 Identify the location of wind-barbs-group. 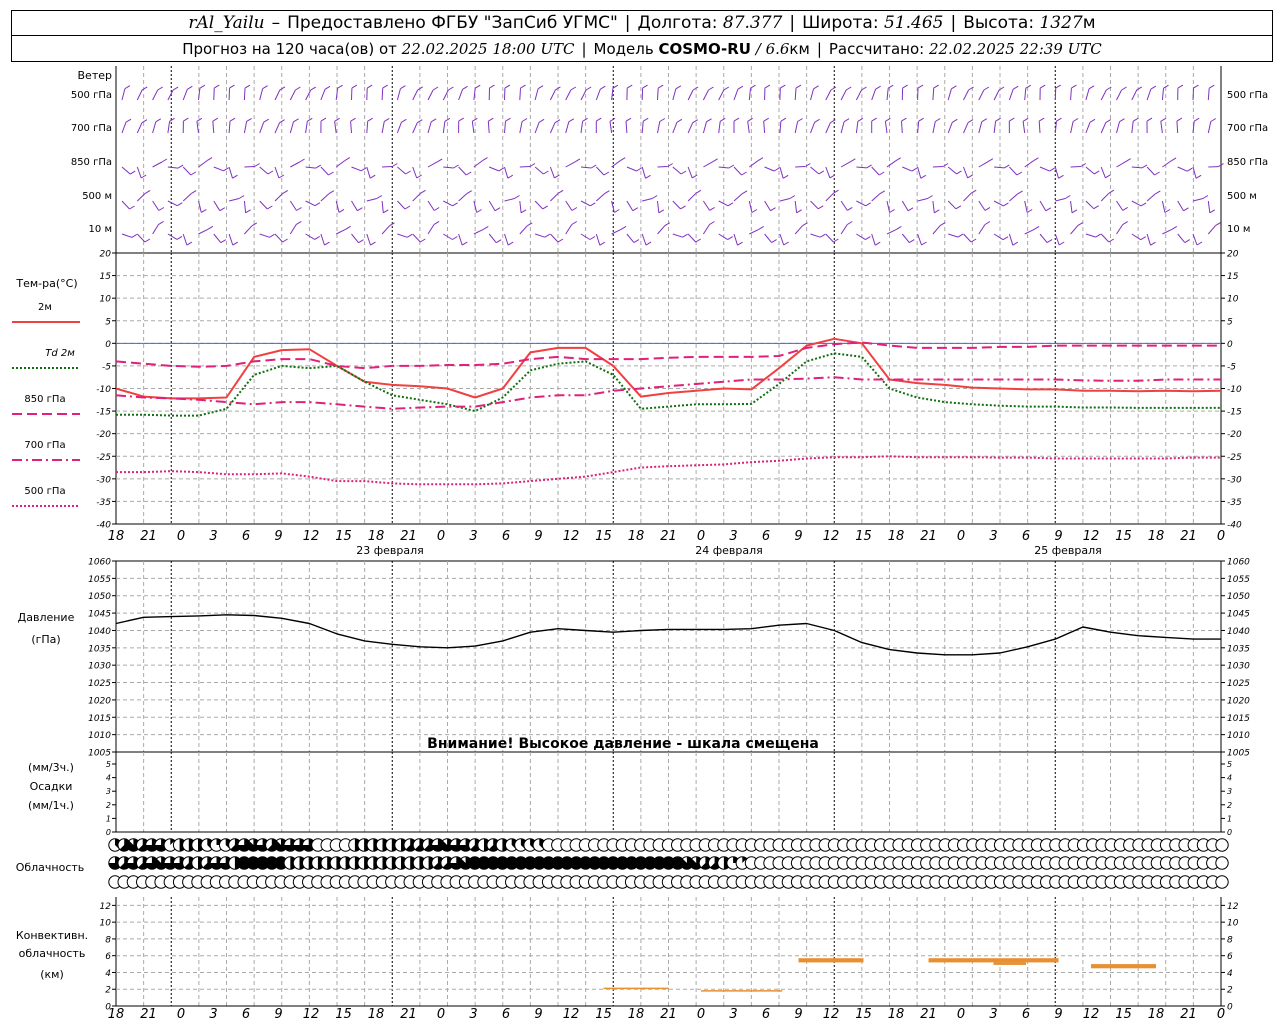
(672, 165).